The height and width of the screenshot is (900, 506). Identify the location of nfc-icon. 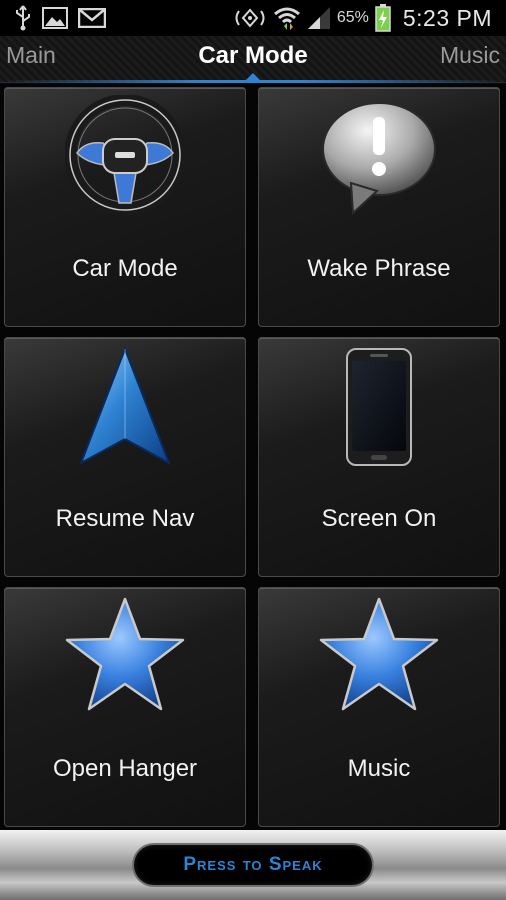
(250, 18).